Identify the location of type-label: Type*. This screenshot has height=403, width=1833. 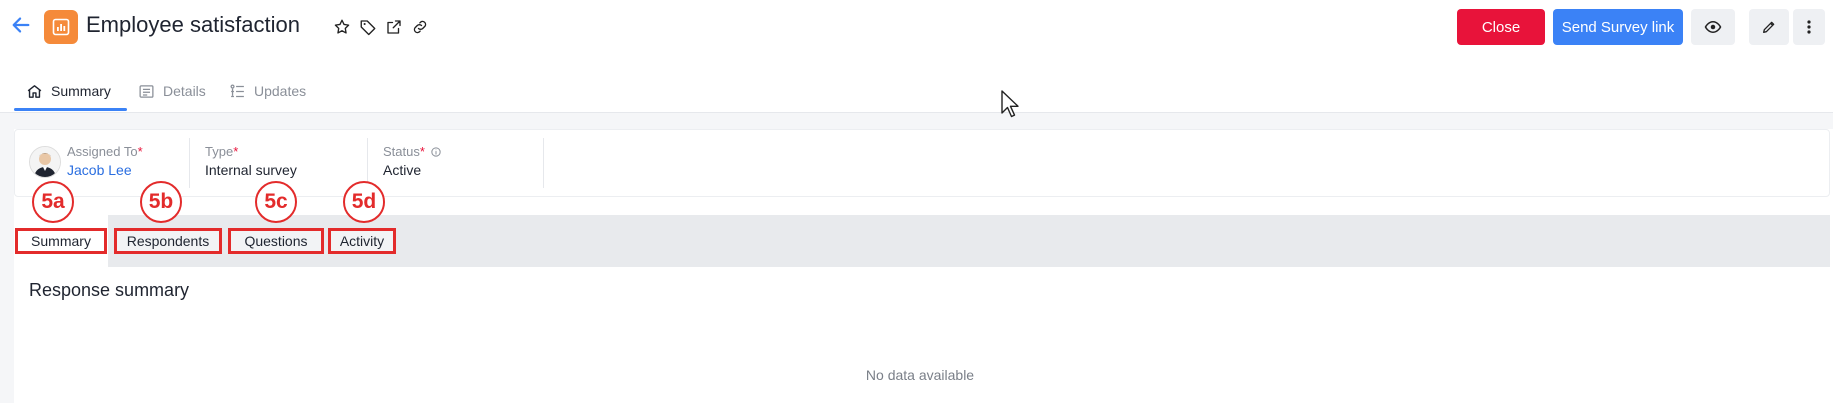
(222, 151).